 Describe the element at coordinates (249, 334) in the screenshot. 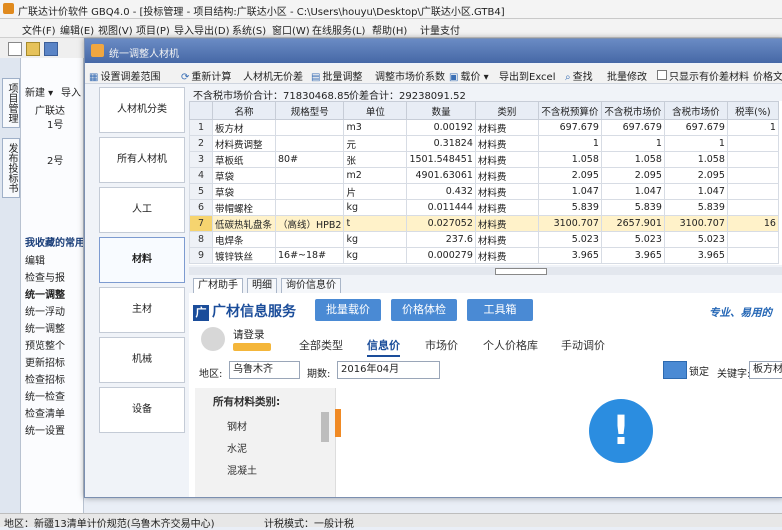

I see `login-link: 请登录` at that location.